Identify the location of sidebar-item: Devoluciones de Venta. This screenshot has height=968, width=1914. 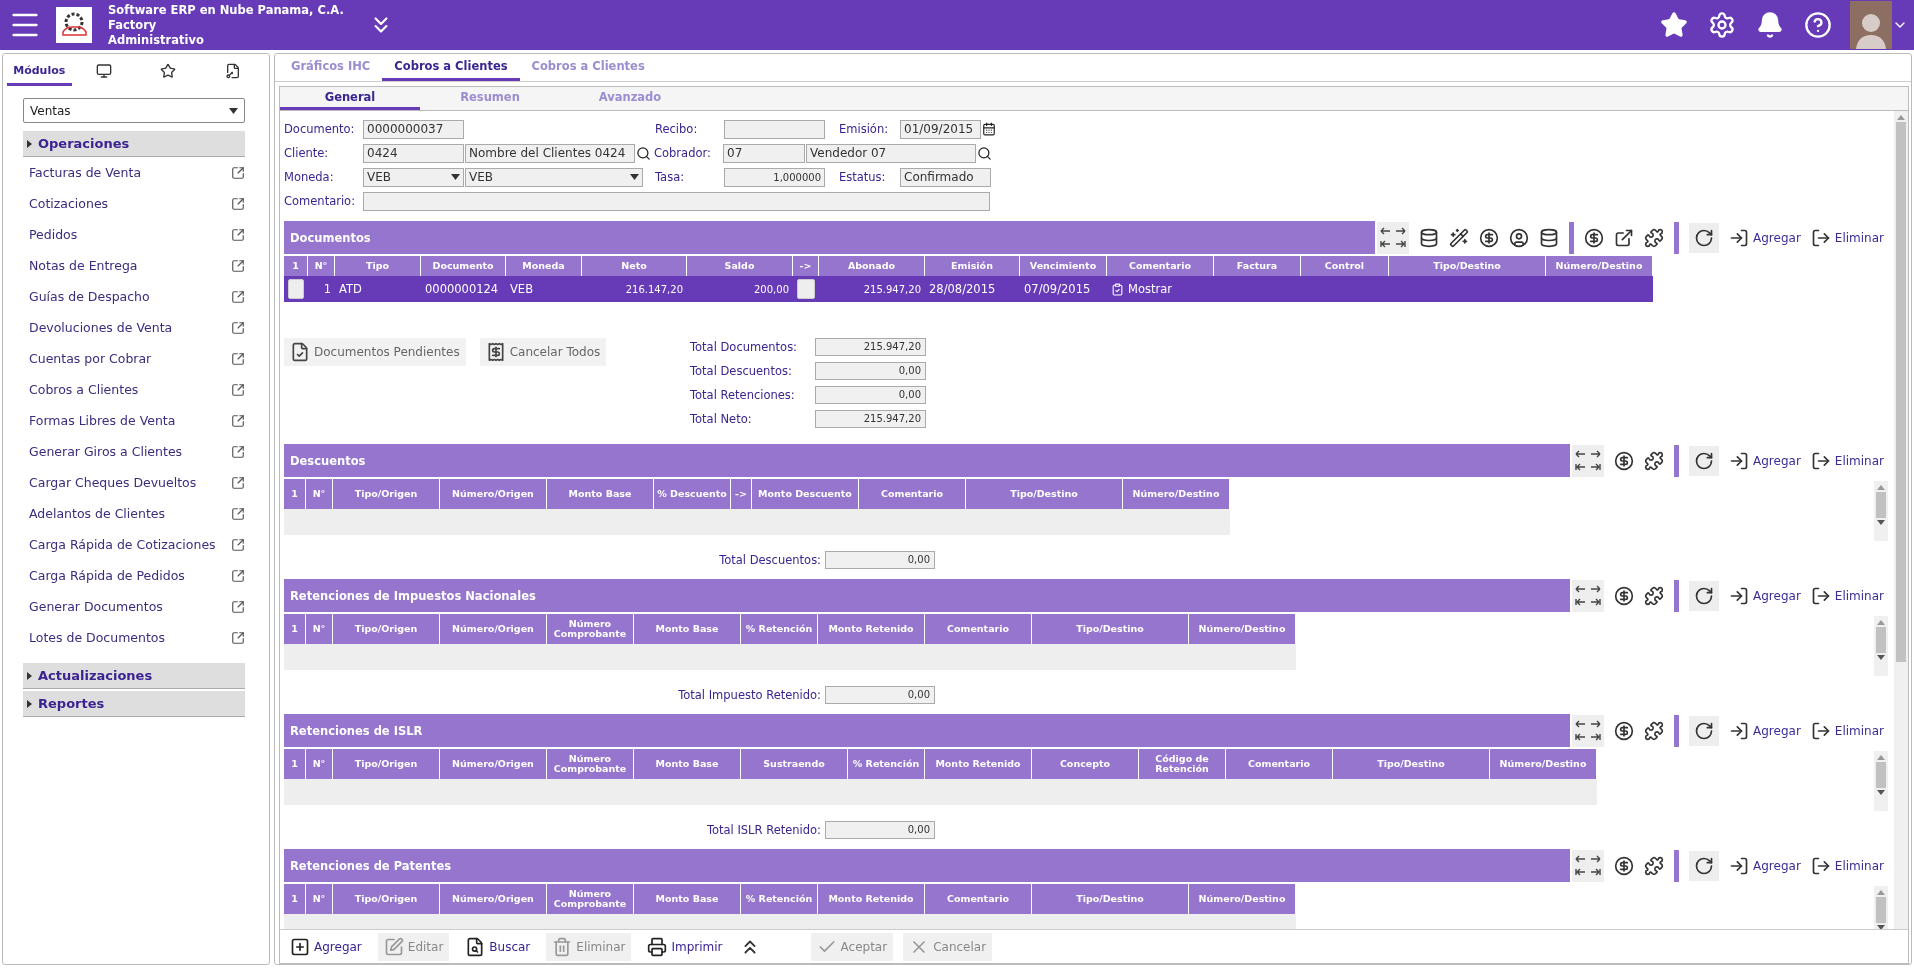
(137, 327).